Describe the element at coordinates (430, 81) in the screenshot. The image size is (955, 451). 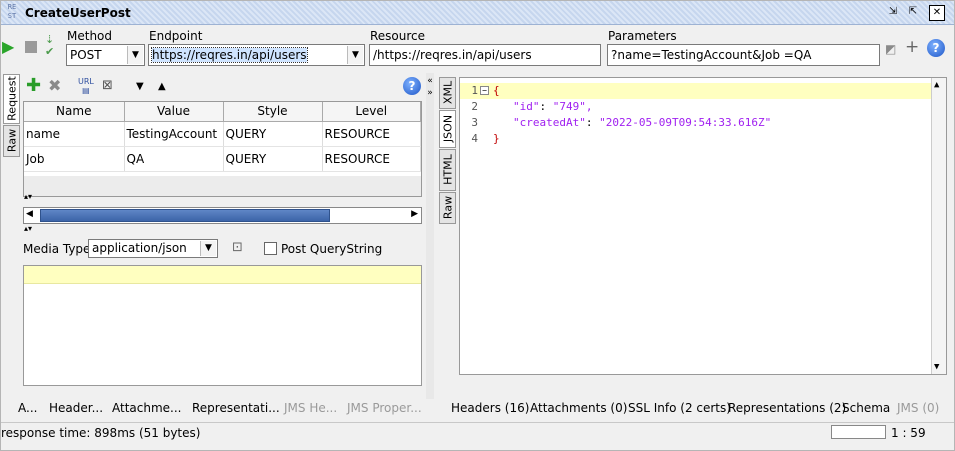
I see `collapse-left-icon: «` at that location.